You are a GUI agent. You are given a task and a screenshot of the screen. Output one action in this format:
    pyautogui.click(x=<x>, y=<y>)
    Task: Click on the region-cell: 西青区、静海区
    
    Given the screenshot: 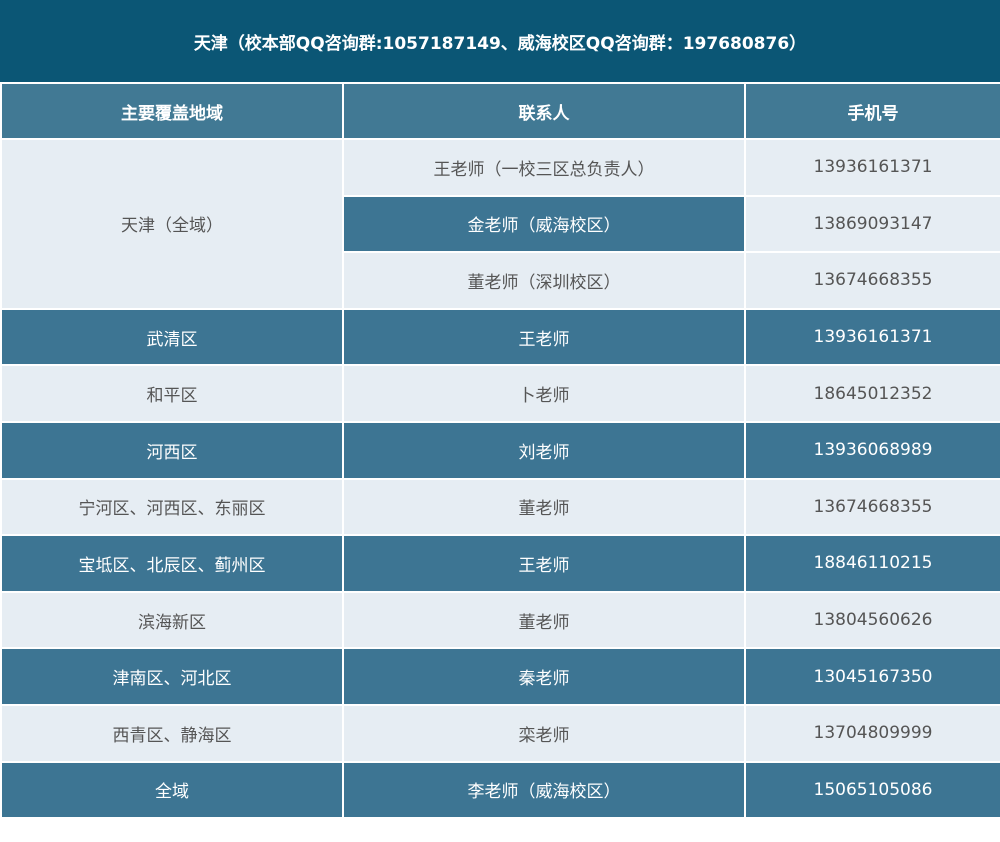 What is the action you would take?
    pyautogui.click(x=172, y=733)
    